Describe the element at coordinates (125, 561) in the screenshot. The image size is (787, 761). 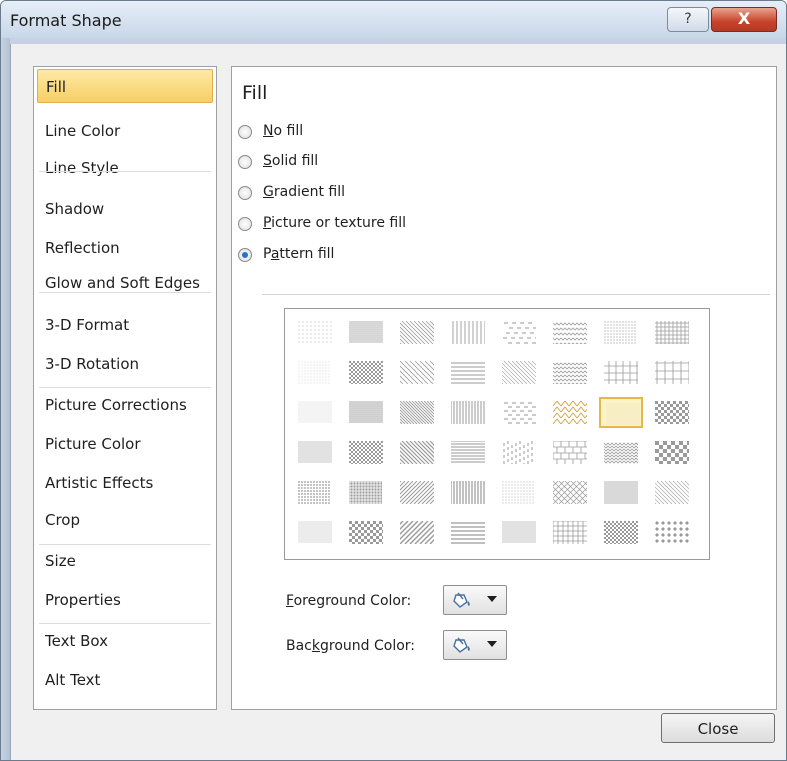
I see `nav-item-size: Size` at that location.